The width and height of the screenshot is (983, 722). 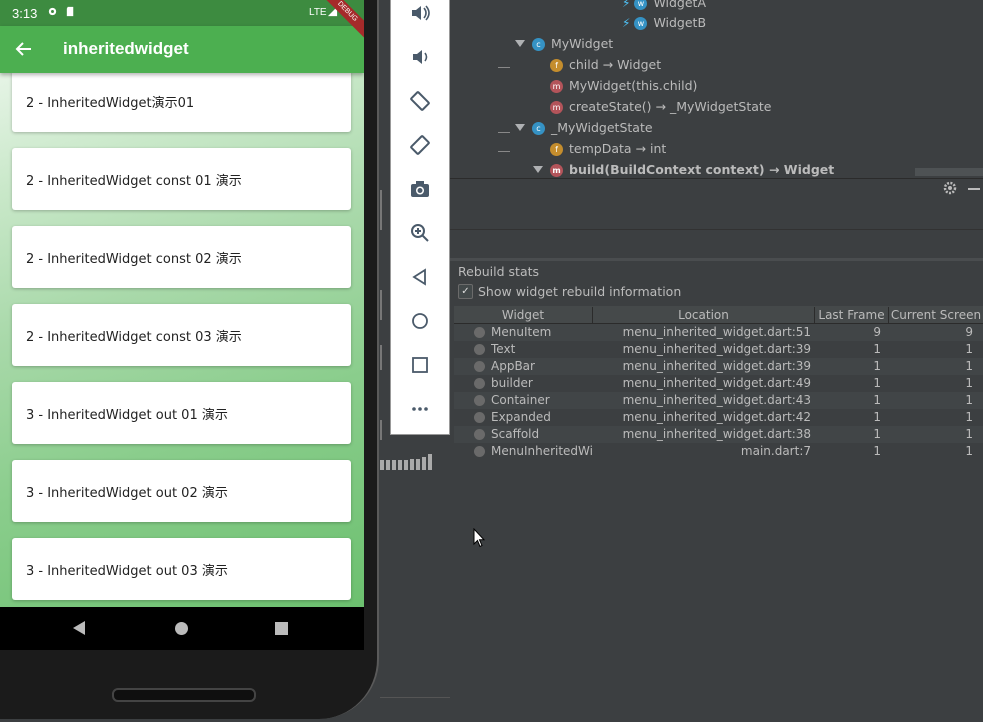 What do you see at coordinates (974, 189) in the screenshot?
I see `minimize-icon` at bounding box center [974, 189].